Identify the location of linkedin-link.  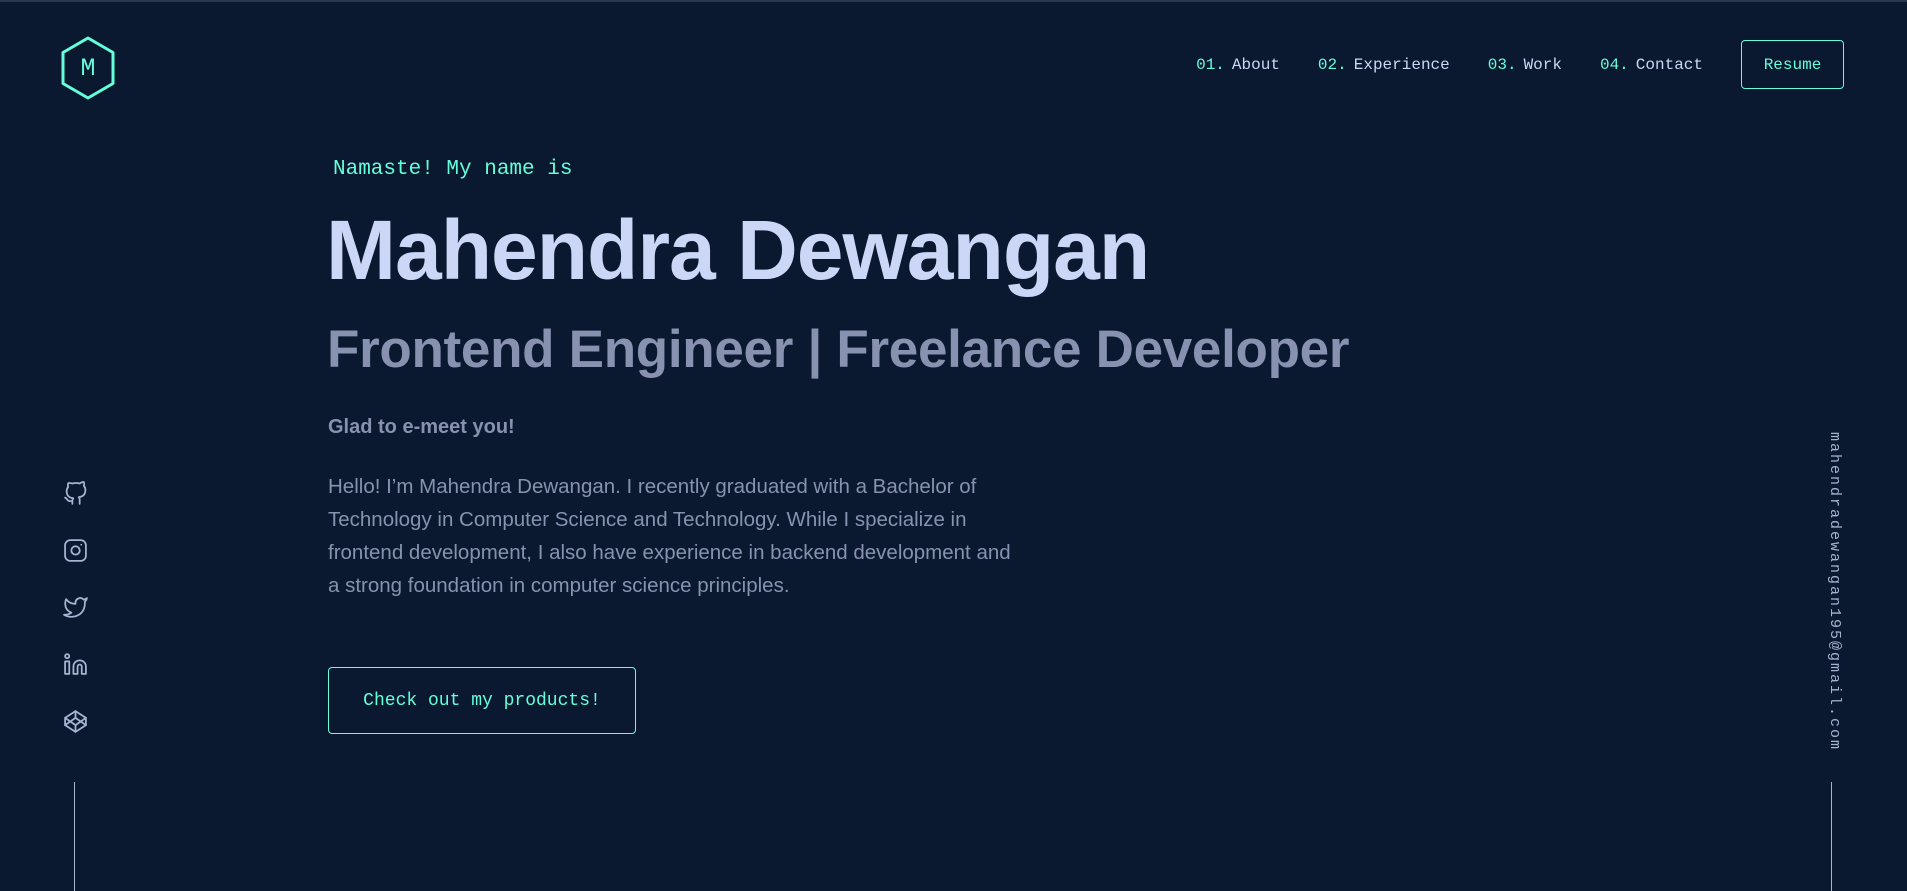
(75, 664).